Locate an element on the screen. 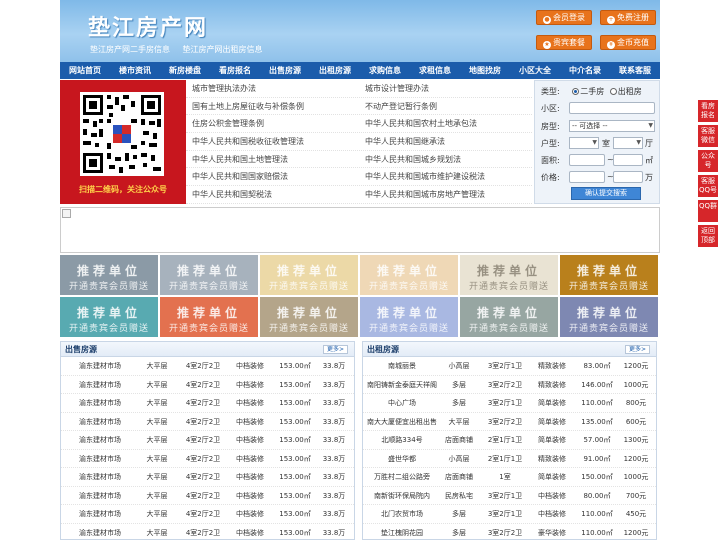 The height and width of the screenshot is (540, 720). area-max-input is located at coordinates (628, 160).